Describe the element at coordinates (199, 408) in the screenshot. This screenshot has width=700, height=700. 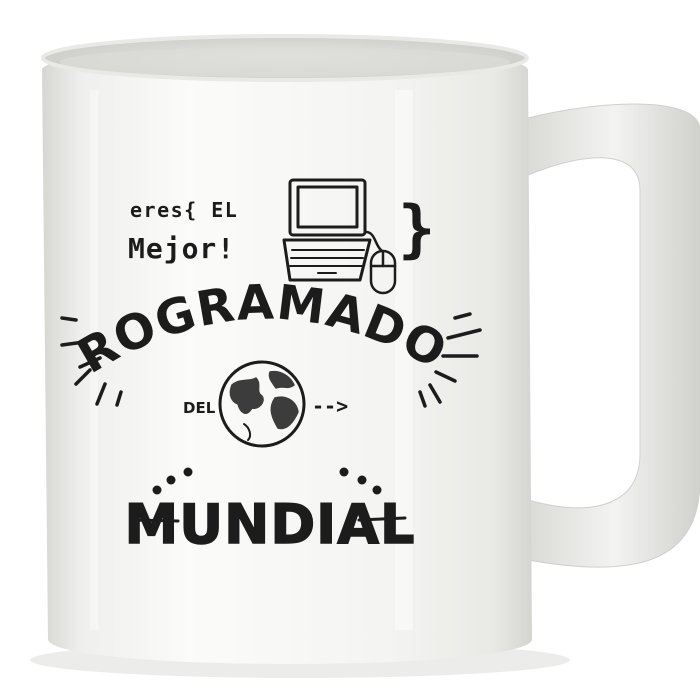
I see `del-label: DEL` at that location.